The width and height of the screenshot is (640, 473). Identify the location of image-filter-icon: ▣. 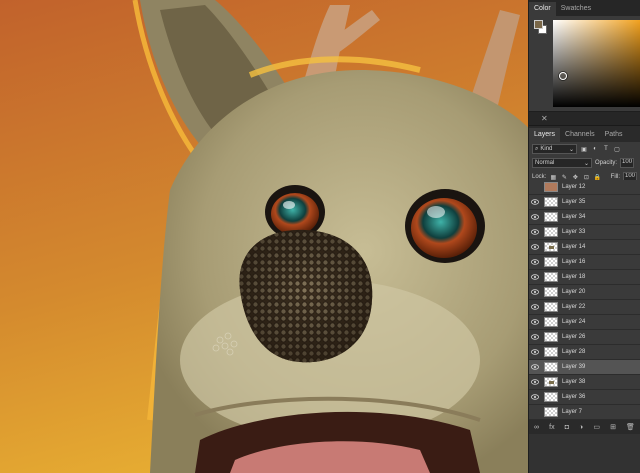
(584, 149).